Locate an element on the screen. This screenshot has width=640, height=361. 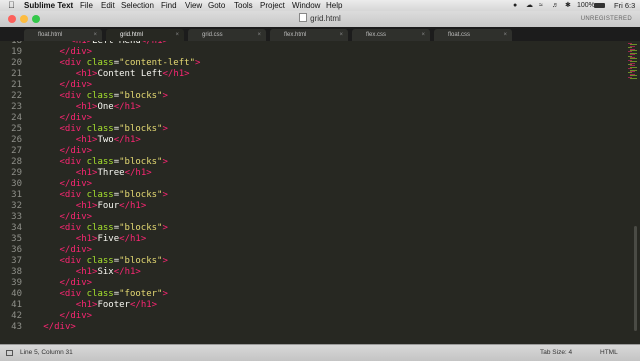
code-line: 27 </div> is located at coordinates (306, 151).